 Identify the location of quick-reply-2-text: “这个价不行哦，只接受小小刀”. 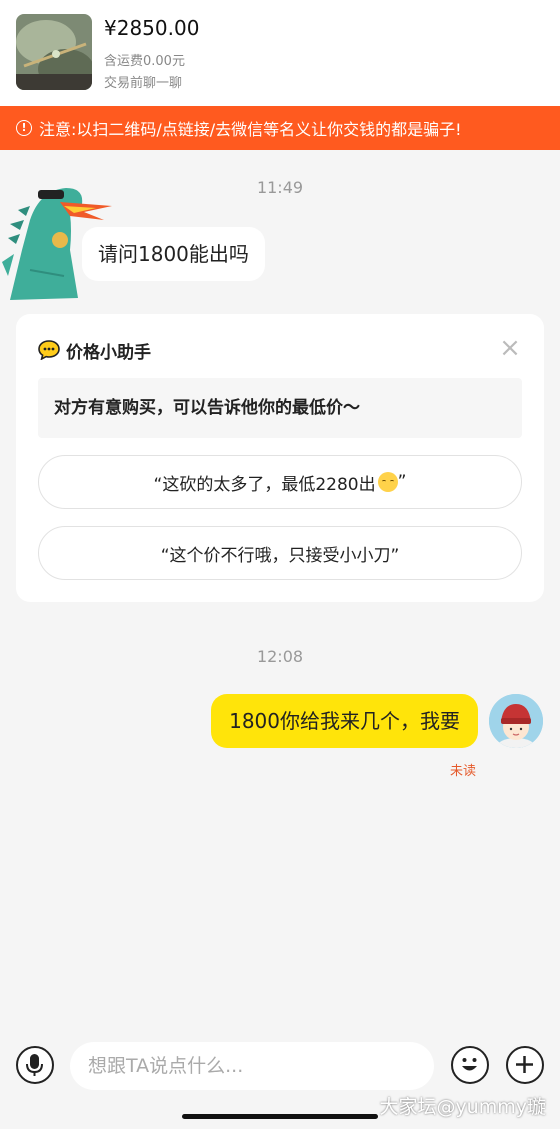
(280, 555).